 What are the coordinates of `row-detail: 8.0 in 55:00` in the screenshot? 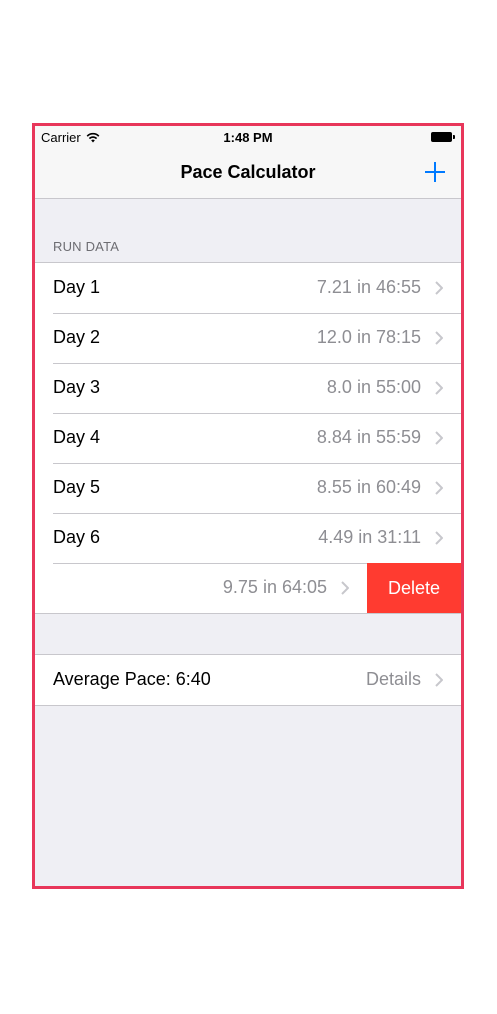 It's located at (373, 387).